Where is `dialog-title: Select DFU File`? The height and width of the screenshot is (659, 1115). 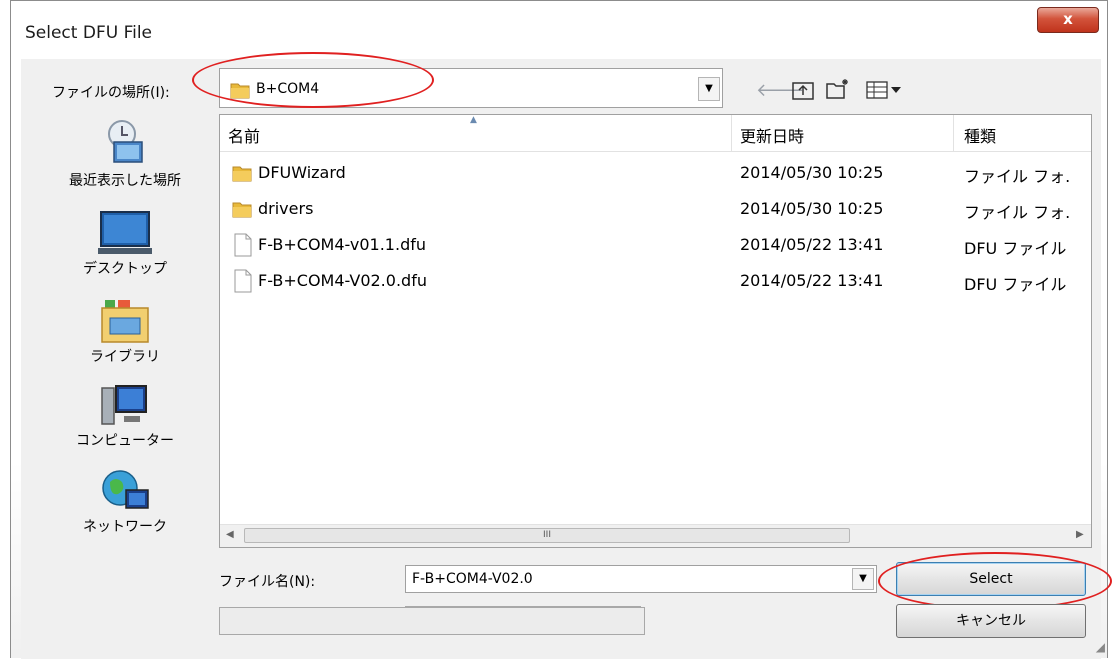
dialog-title: Select DFU File is located at coordinates (89, 33).